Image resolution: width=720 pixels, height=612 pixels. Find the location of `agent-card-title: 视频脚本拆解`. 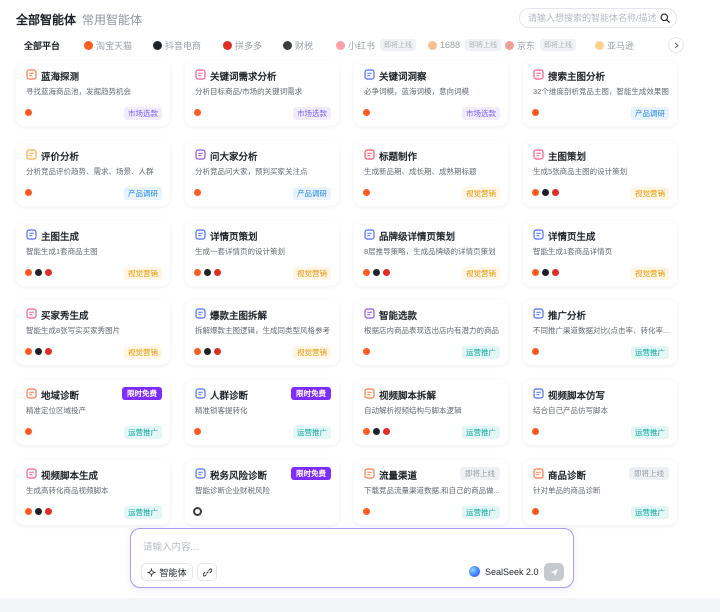

agent-card-title: 视频脚本拆解 is located at coordinates (408, 396).